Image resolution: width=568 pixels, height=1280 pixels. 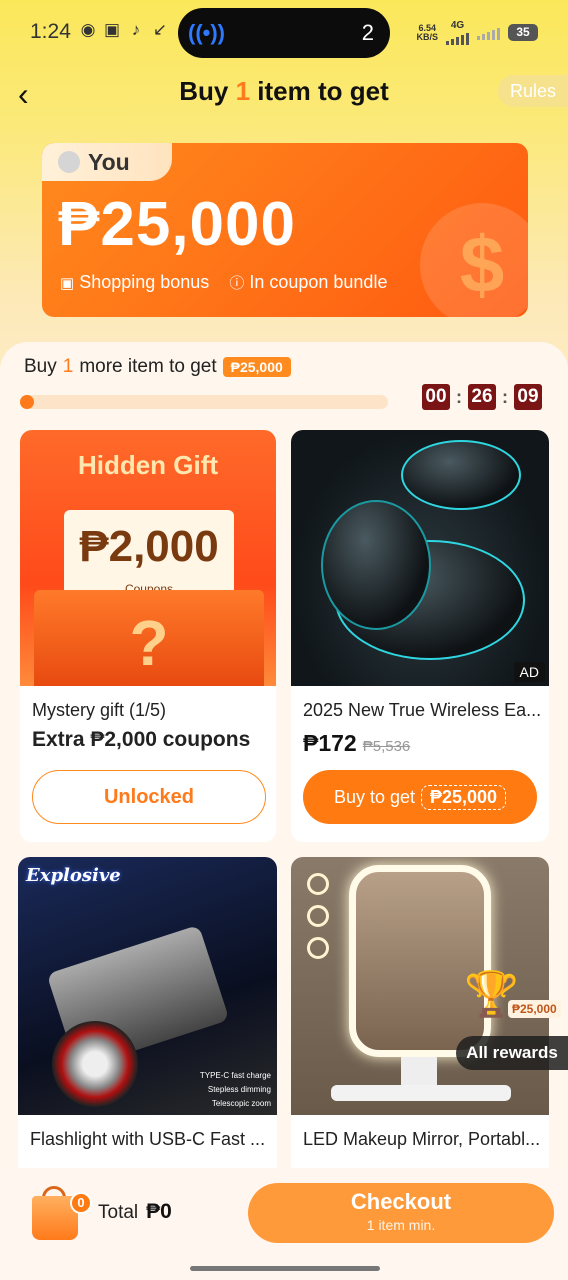 What do you see at coordinates (523, 32) in the screenshot?
I see `battery-icon: 35` at bounding box center [523, 32].